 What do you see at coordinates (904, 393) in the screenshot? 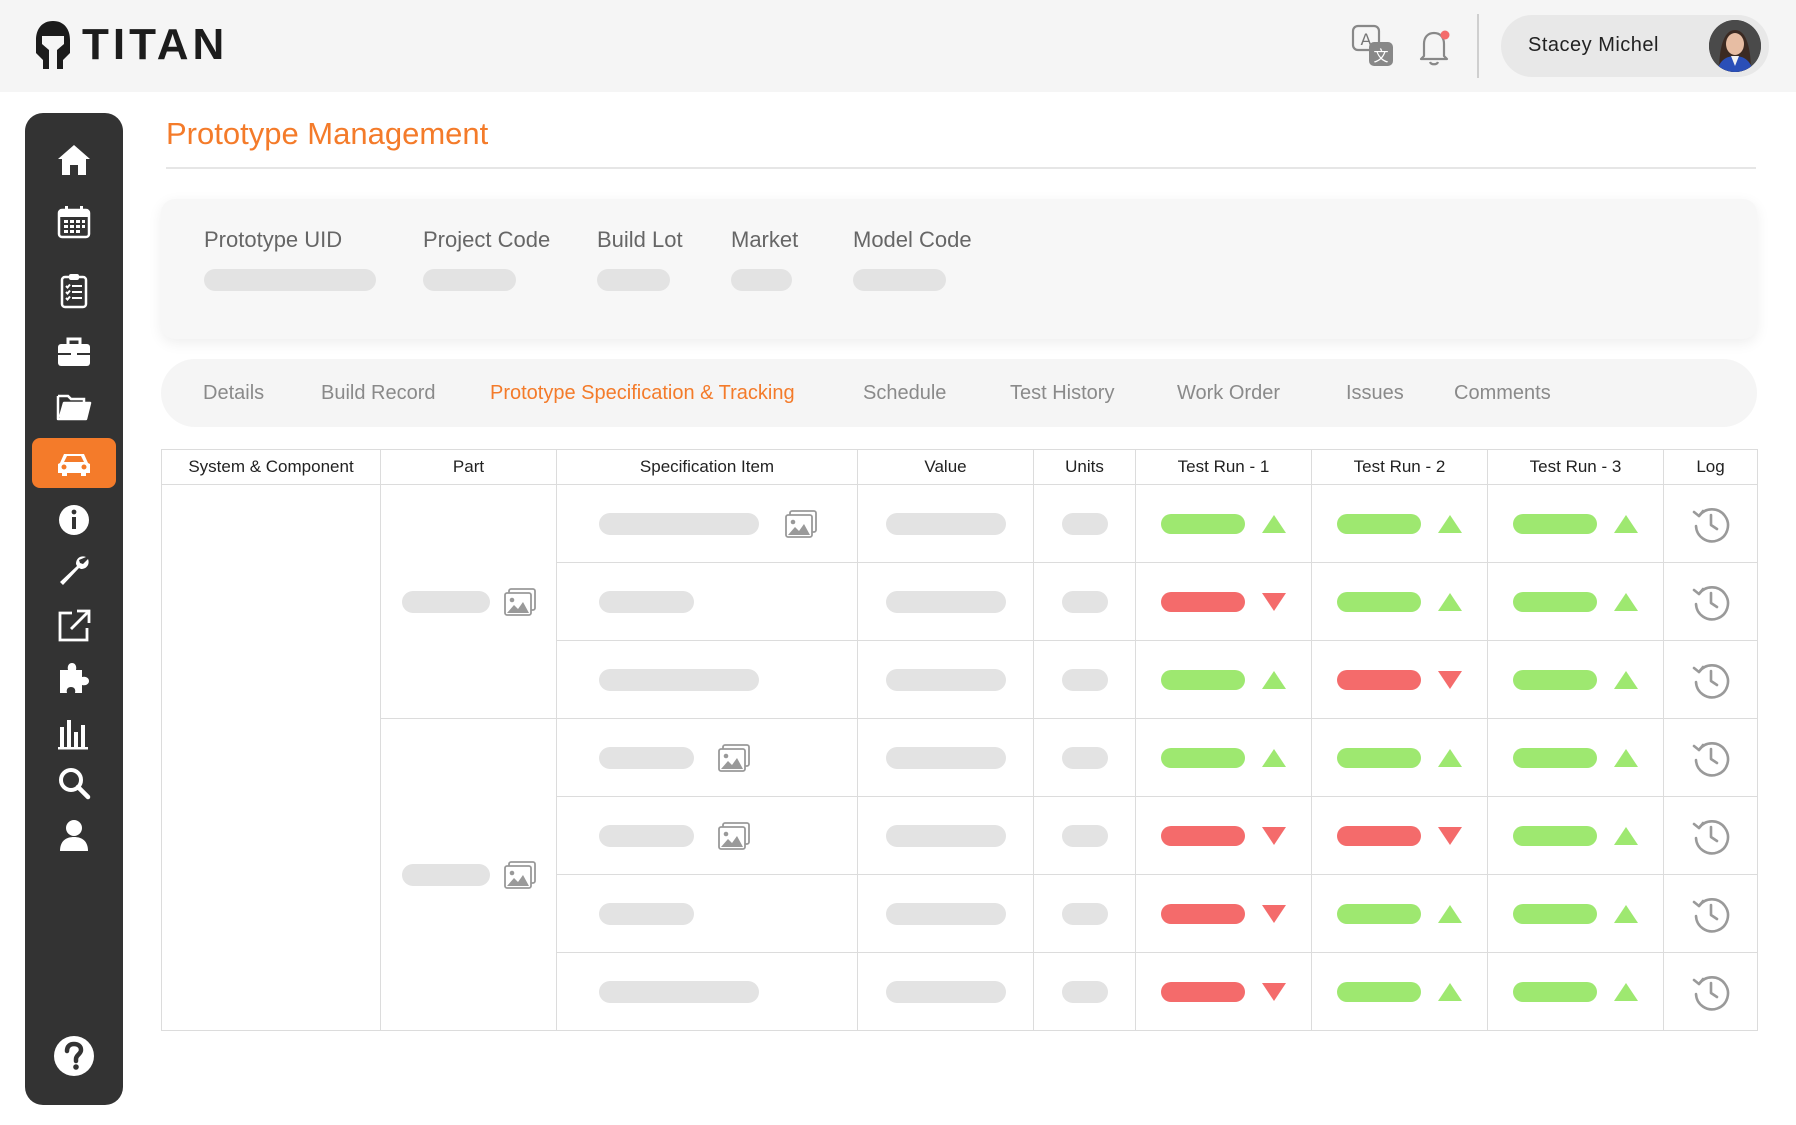
I see `tab-schedule: Schedule` at bounding box center [904, 393].